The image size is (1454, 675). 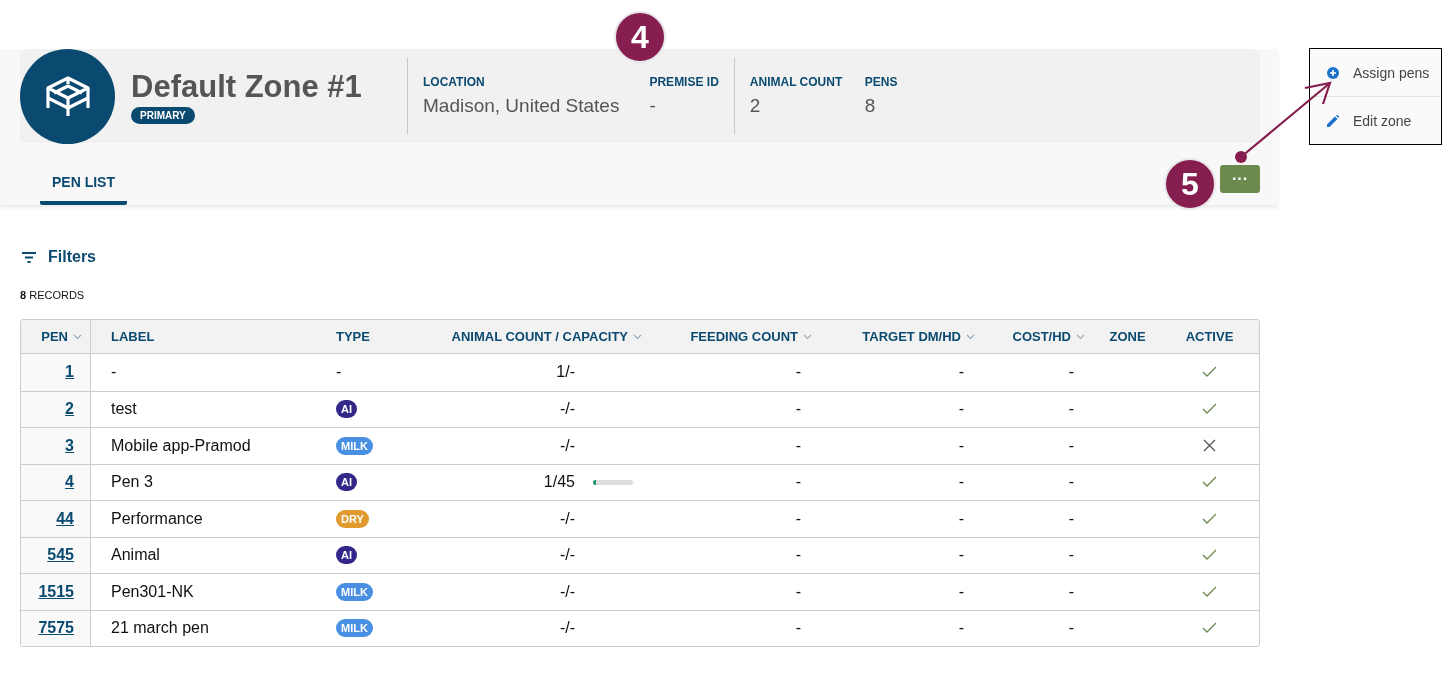 What do you see at coordinates (796, 82) in the screenshot?
I see `stat-label: ANIMAL COUNT` at bounding box center [796, 82].